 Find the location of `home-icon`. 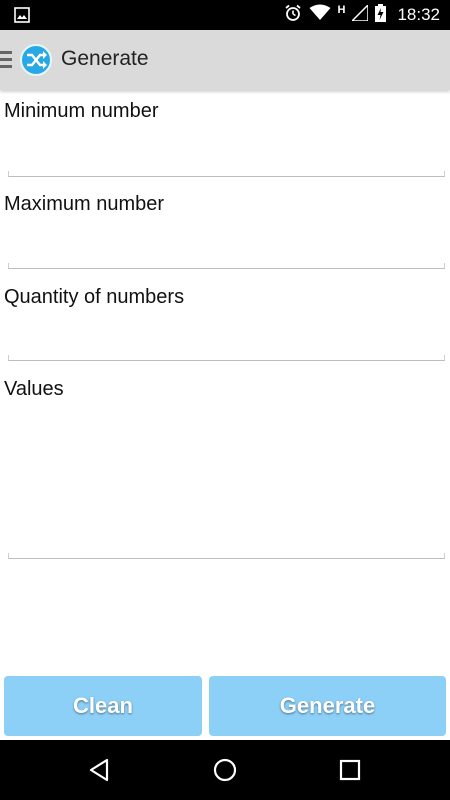

home-icon is located at coordinates (225, 770).